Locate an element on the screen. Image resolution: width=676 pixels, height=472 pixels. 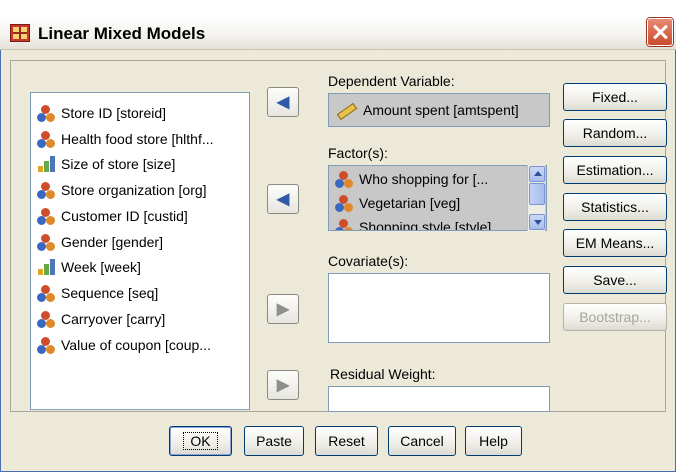
variable-label: Customer ID [custid] is located at coordinates (124, 216).